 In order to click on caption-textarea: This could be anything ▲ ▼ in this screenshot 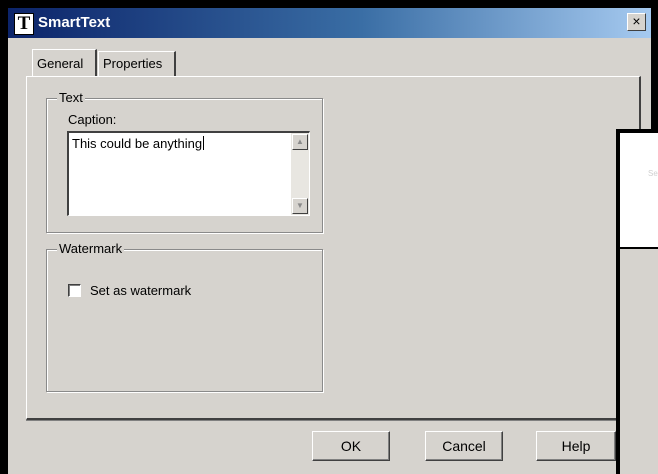, I will do `click(188, 173)`.